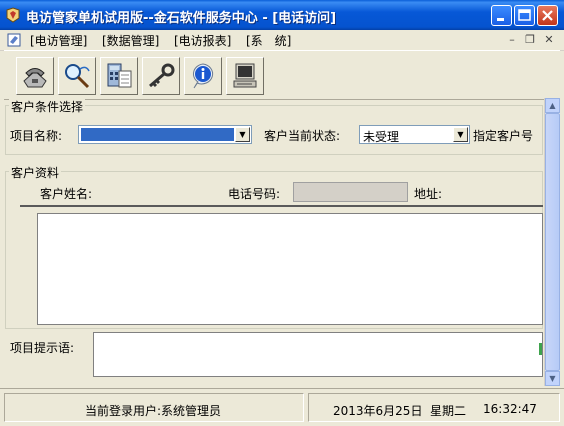 This screenshot has width=564, height=426. What do you see at coordinates (66, 194) in the screenshot?
I see `customer-name-label: 客户姓名:` at bounding box center [66, 194].